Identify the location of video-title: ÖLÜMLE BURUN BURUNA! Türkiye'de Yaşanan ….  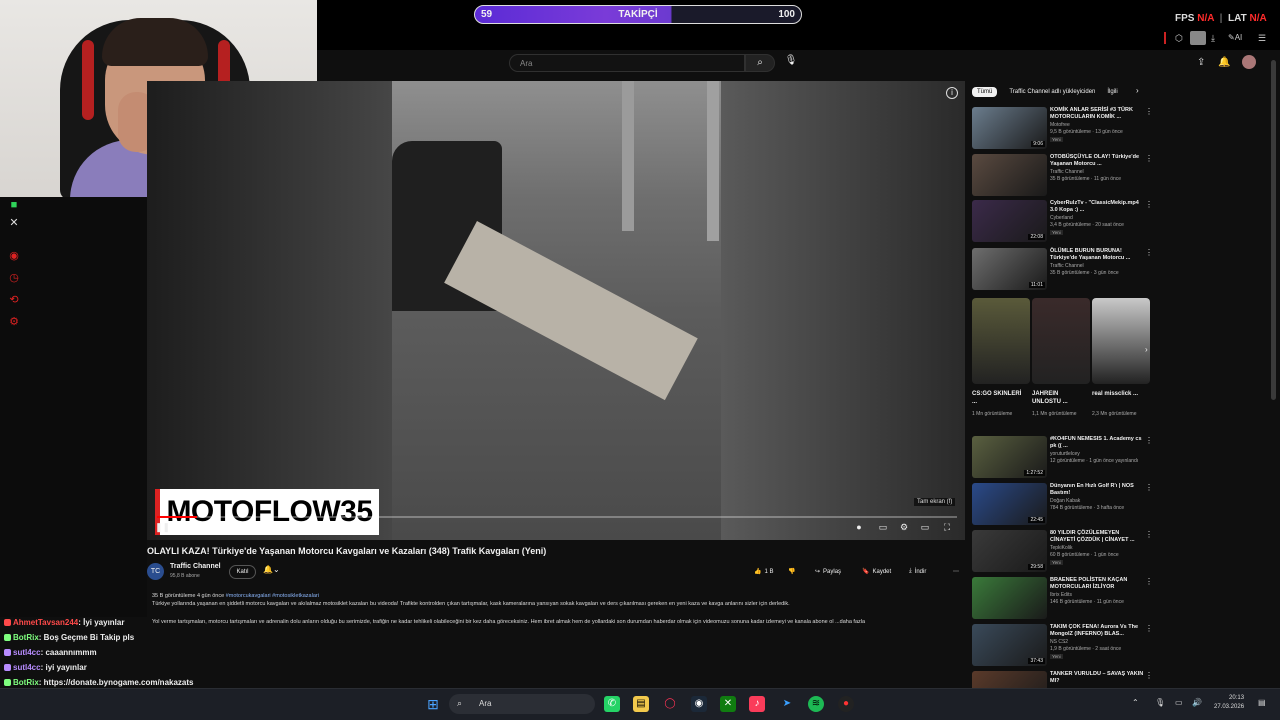
(1097, 255).